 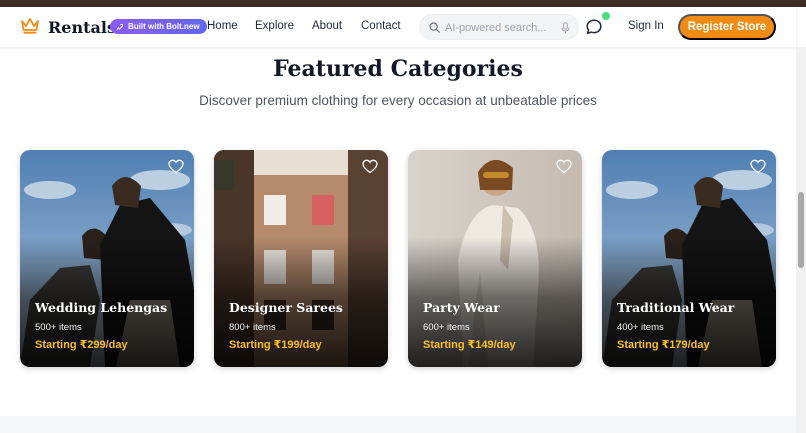 What do you see at coordinates (381, 26) in the screenshot?
I see `nav-link-contact: Contact` at bounding box center [381, 26].